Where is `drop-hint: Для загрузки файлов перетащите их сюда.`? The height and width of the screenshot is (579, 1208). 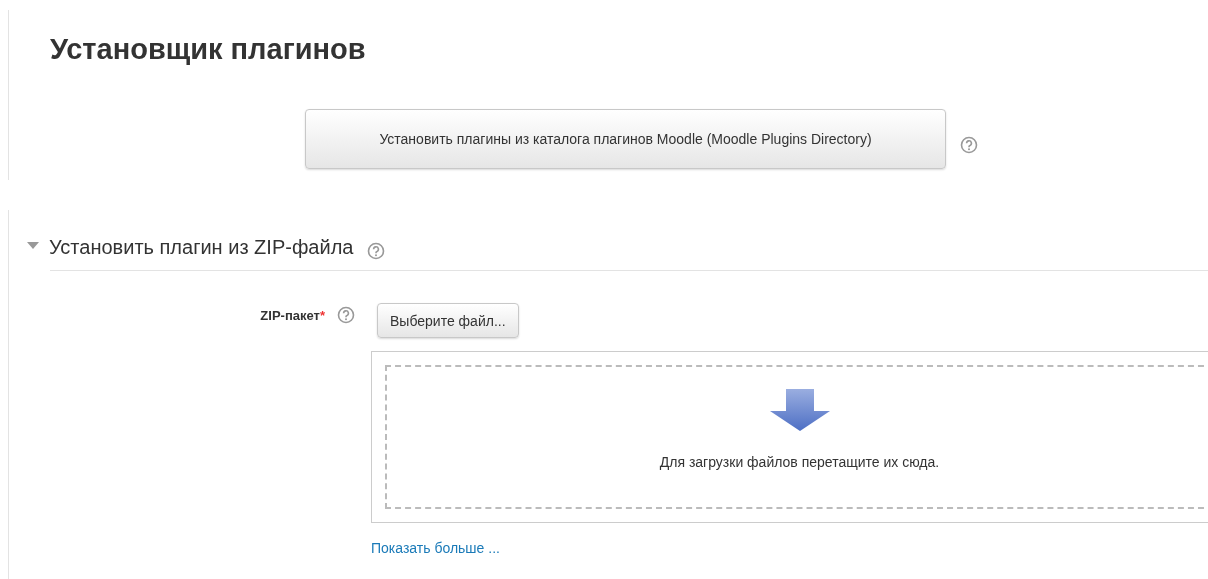 drop-hint: Для загрузки файлов перетащите их сюда. is located at coordinates (799, 462).